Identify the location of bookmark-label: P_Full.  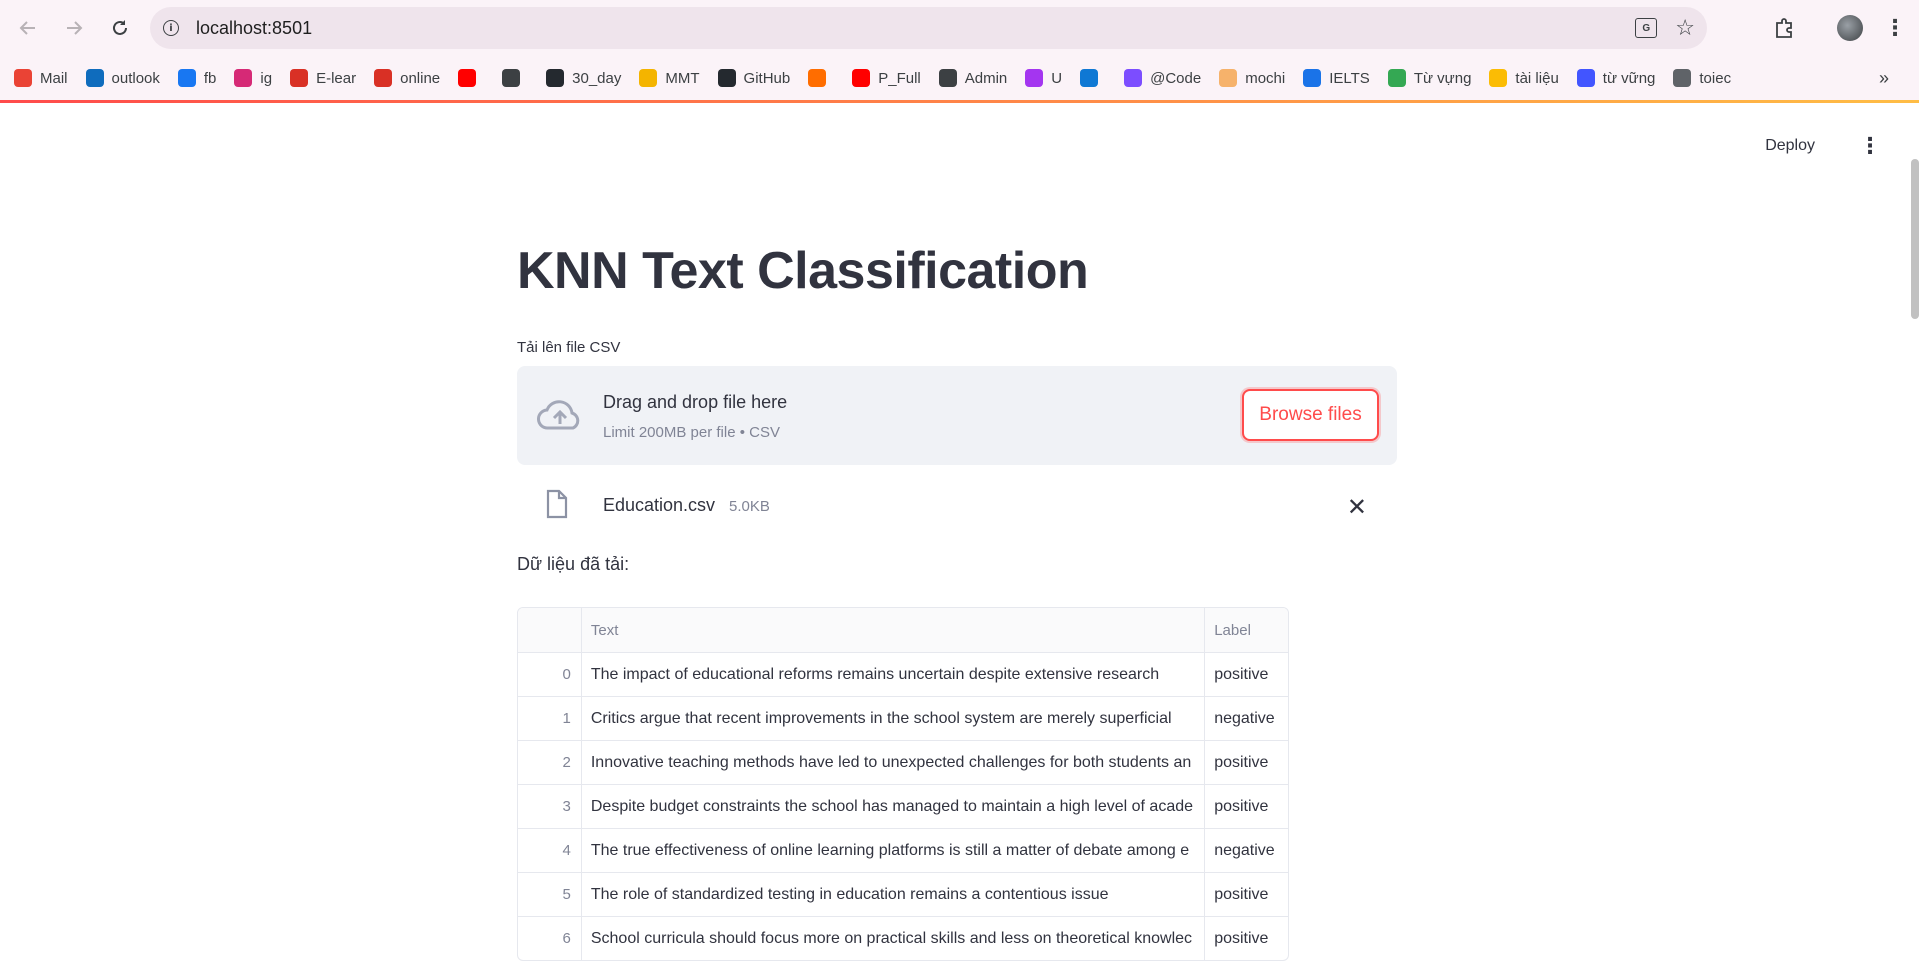
(899, 78).